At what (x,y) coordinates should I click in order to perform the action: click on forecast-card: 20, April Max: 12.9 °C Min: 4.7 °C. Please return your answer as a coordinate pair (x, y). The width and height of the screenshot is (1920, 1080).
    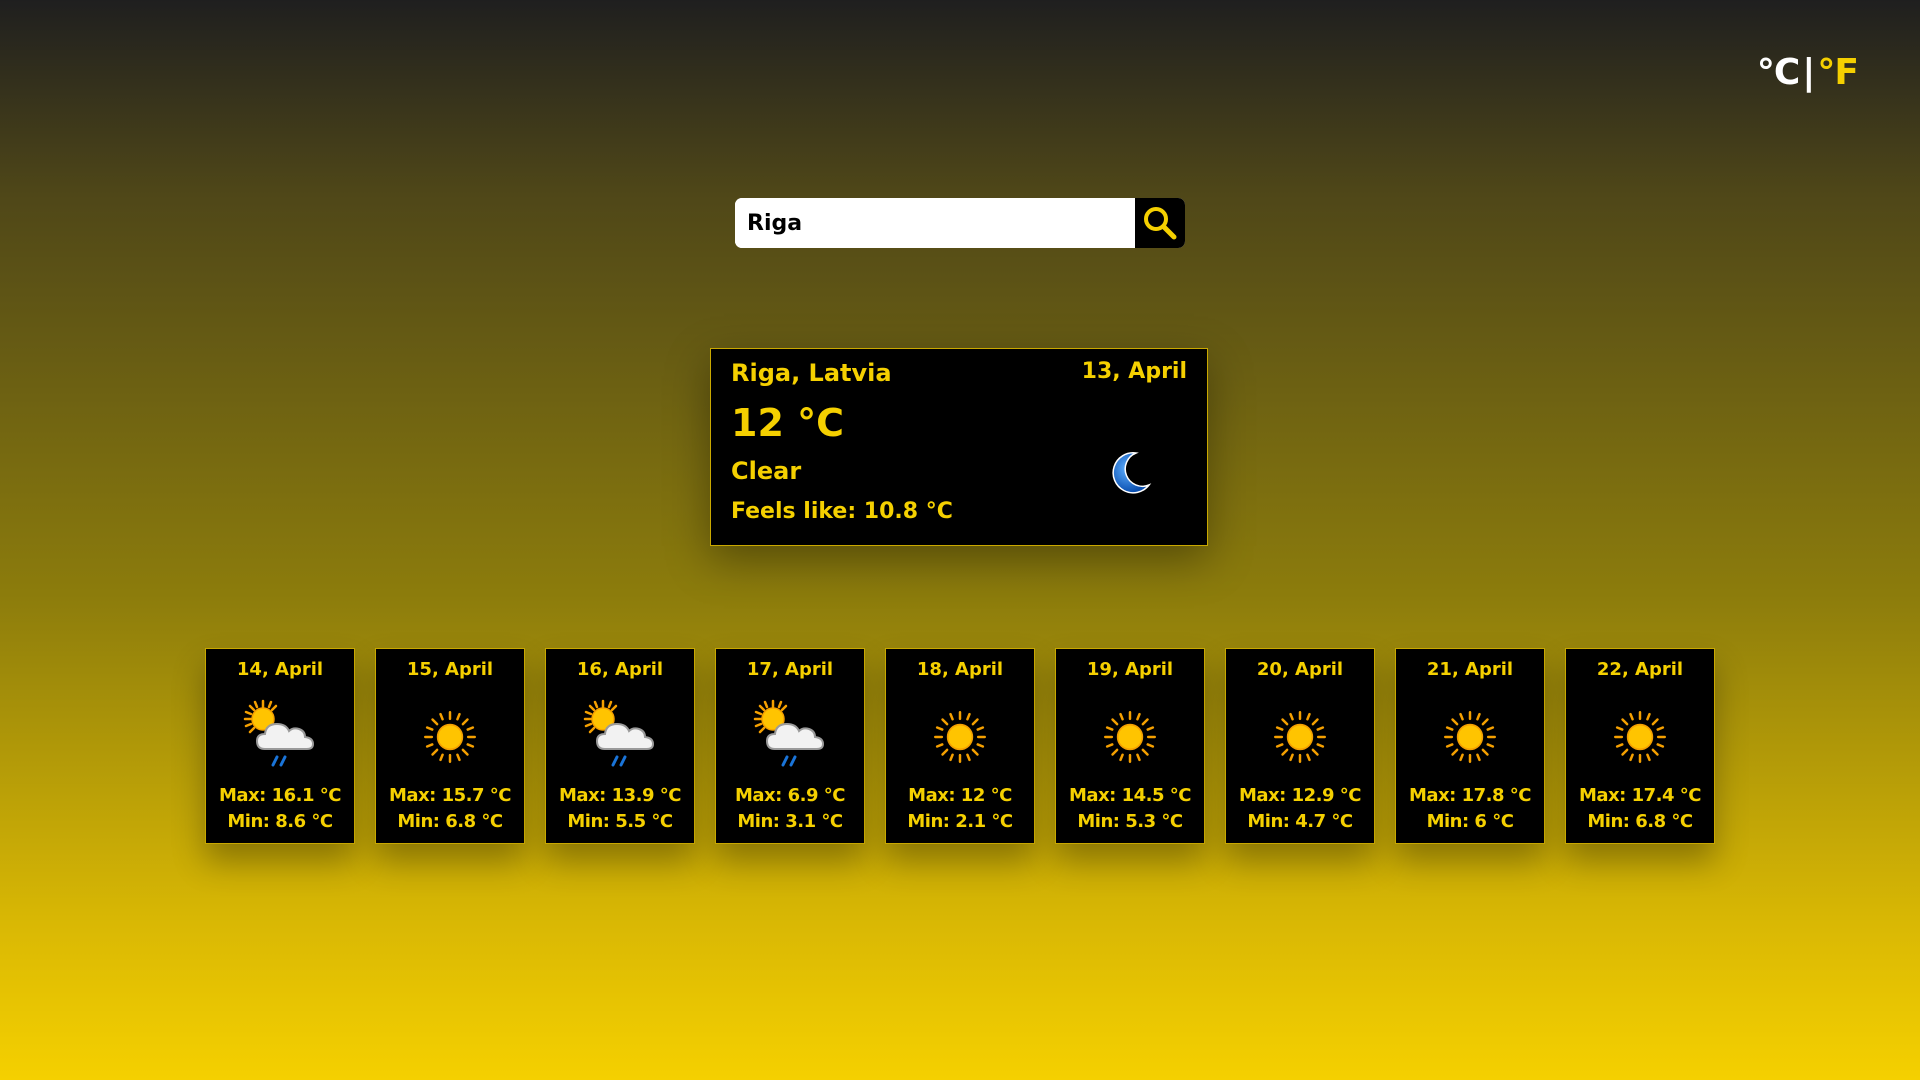
    Looking at the image, I should click on (1300, 746).